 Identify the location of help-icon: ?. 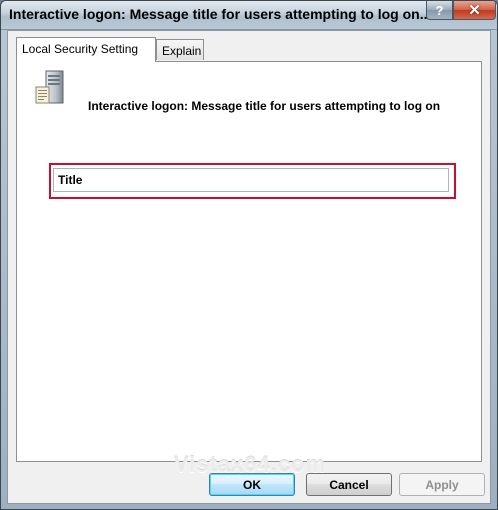
(439, 10).